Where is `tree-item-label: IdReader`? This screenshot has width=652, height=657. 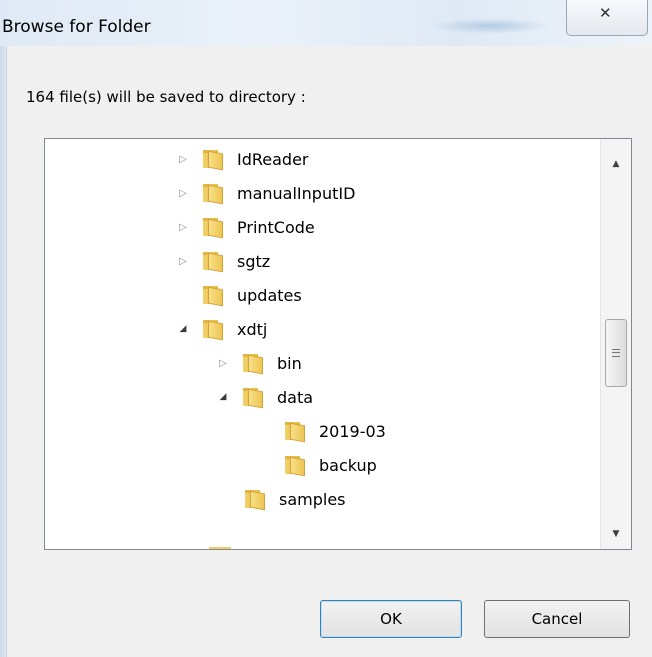
tree-item-label: IdReader is located at coordinates (273, 159).